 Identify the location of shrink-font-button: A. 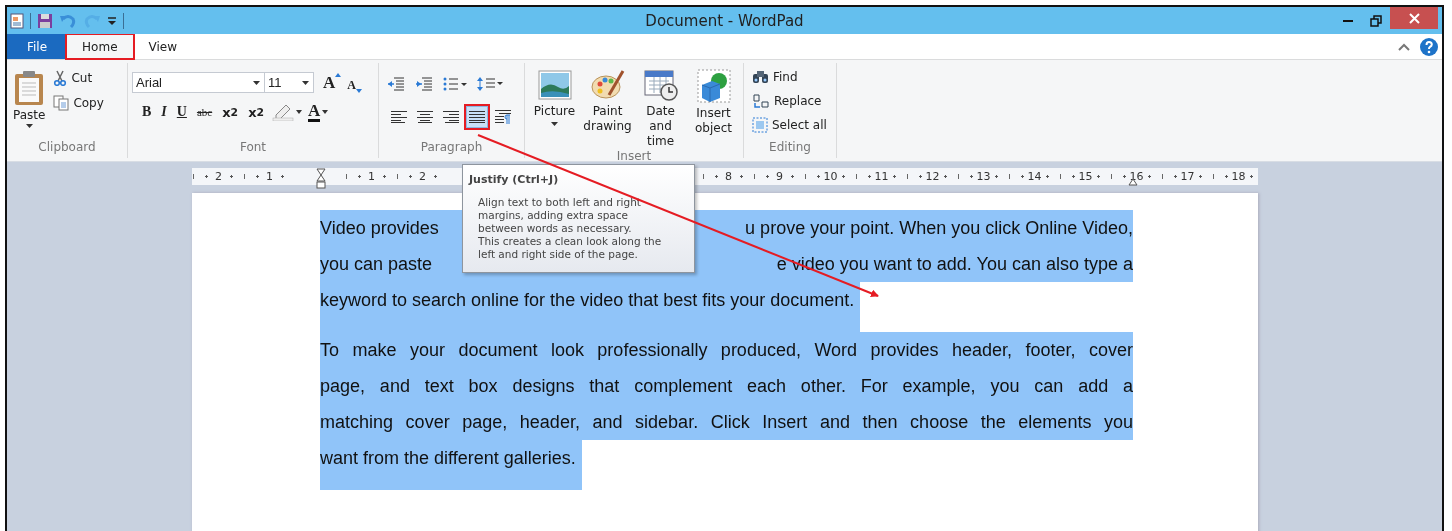
(354, 82).